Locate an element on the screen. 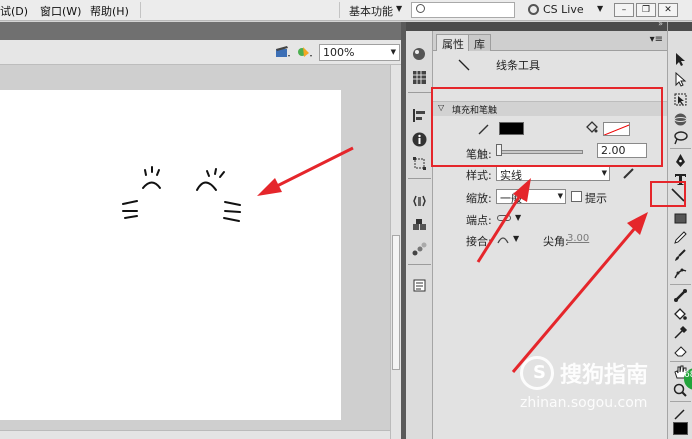  output-icon is located at coordinates (419, 285).